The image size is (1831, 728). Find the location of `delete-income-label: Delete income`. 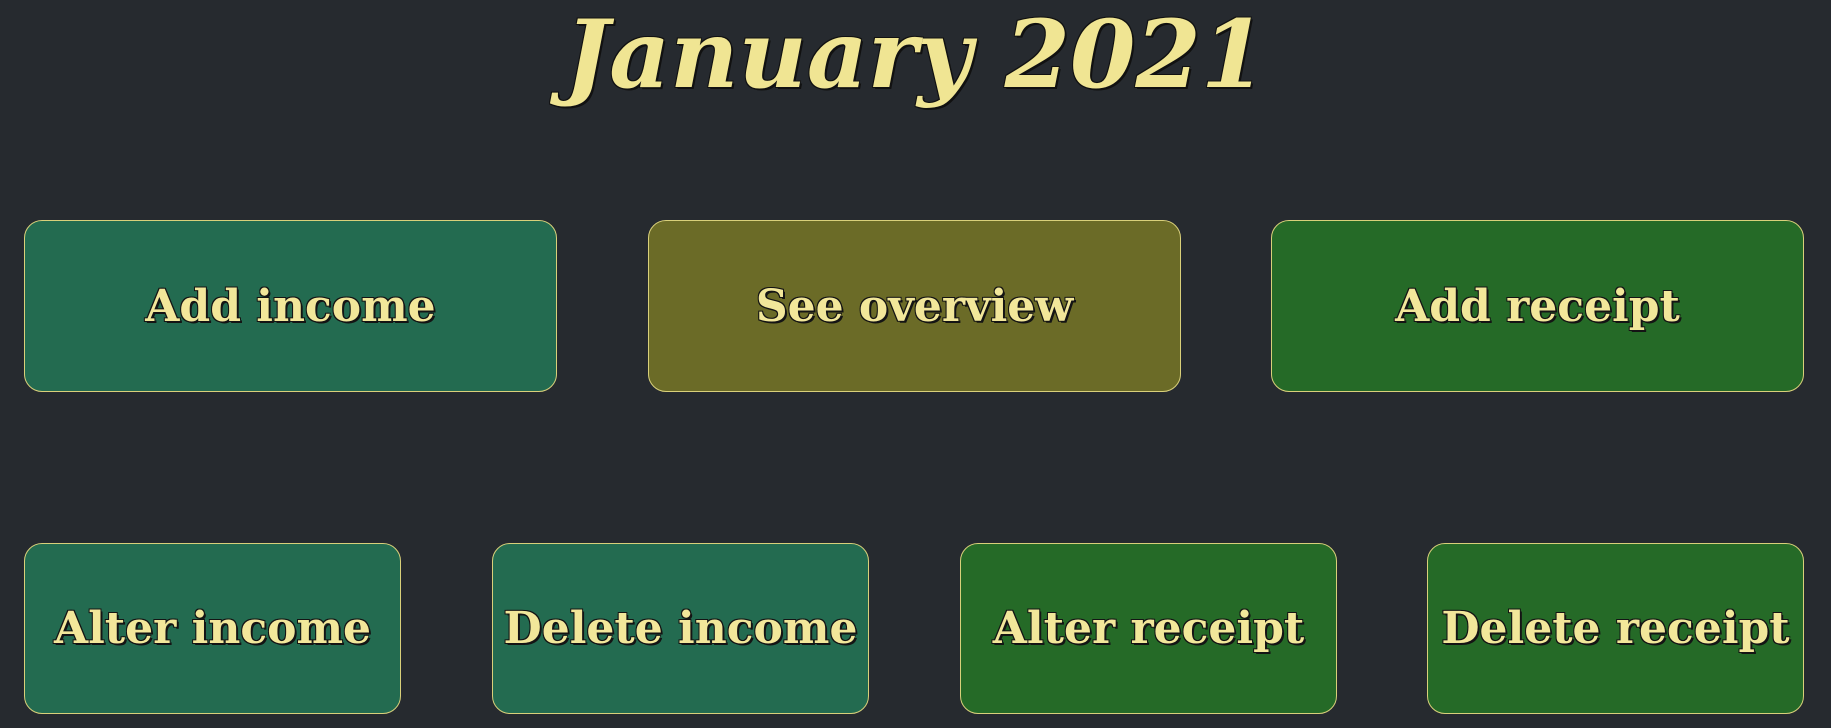

delete-income-label: Delete income is located at coordinates (680, 628).